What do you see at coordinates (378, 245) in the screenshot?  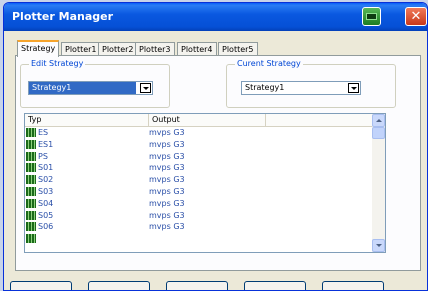 I see `scroll-down-icon` at bounding box center [378, 245].